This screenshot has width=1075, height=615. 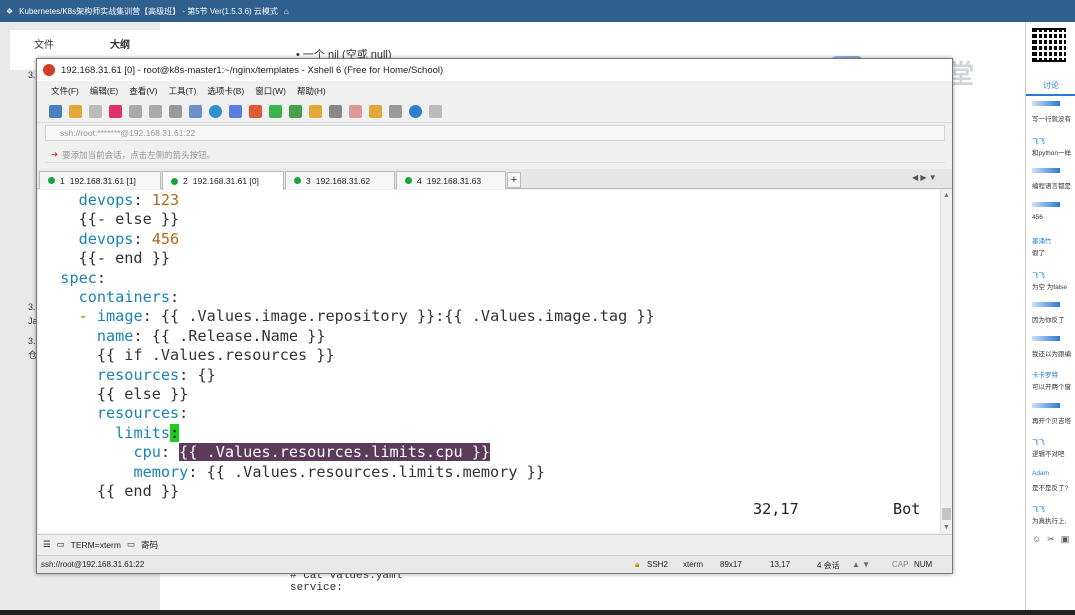 What do you see at coordinates (946, 361) in the screenshot?
I see `terminal-scrollbar: ▲ ▼` at bounding box center [946, 361].